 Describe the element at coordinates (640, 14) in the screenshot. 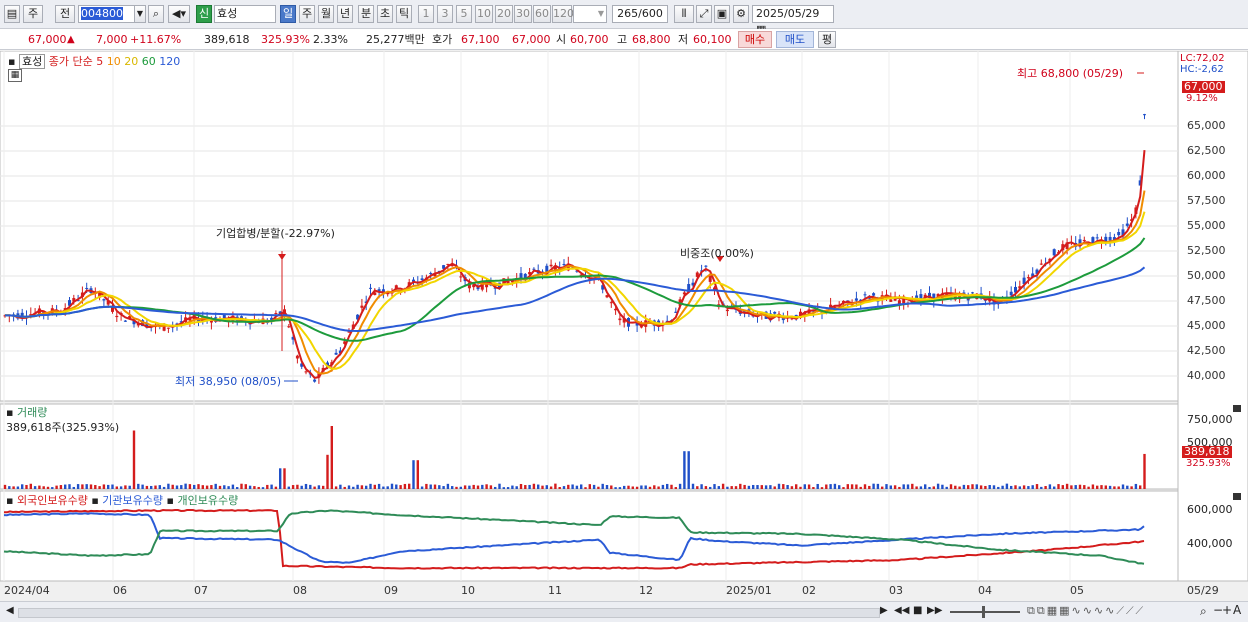

I see `count-field: 265/600` at that location.